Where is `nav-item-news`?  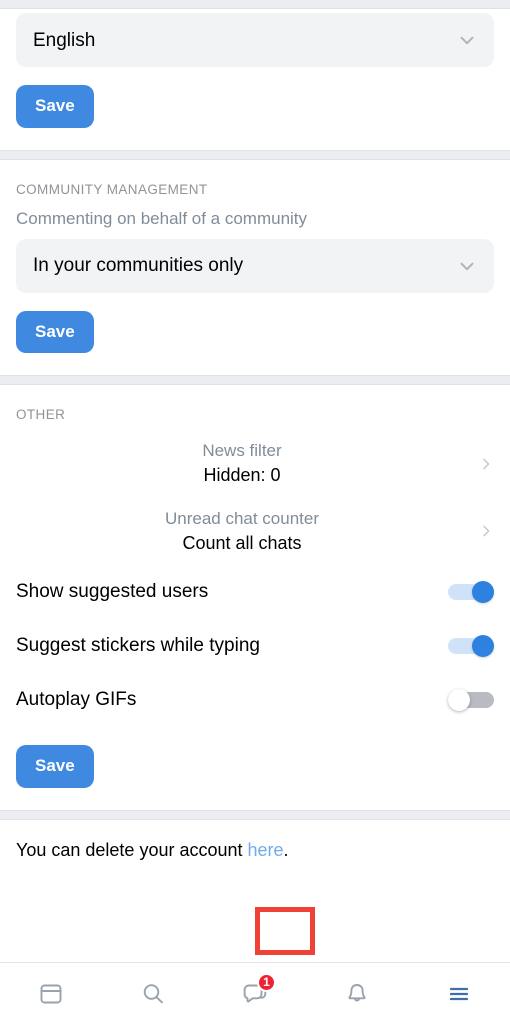
nav-item-news is located at coordinates (51, 994).